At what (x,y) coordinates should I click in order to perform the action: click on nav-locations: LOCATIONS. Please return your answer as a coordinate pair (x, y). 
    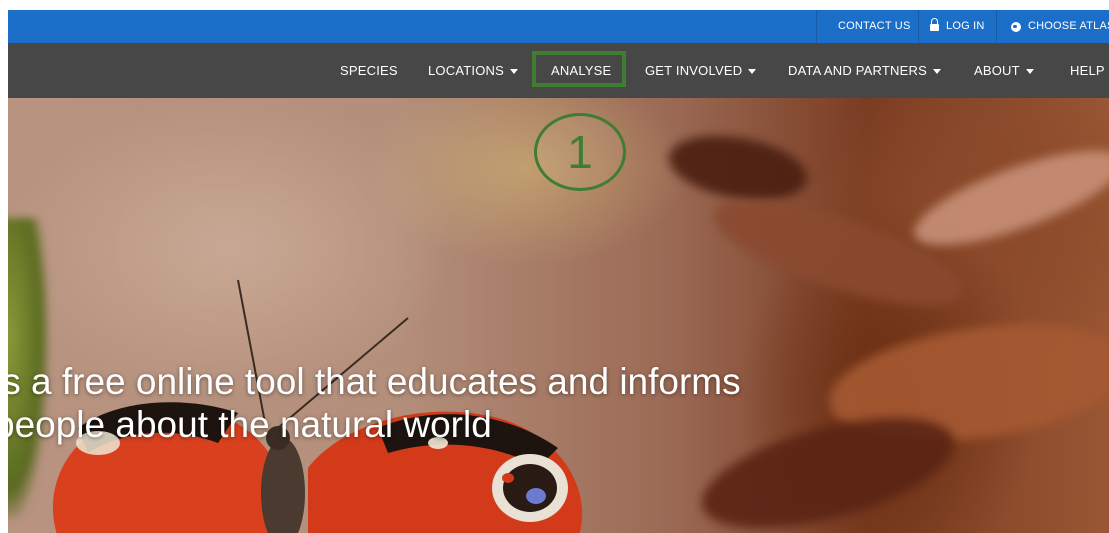
    Looking at the image, I should click on (473, 70).